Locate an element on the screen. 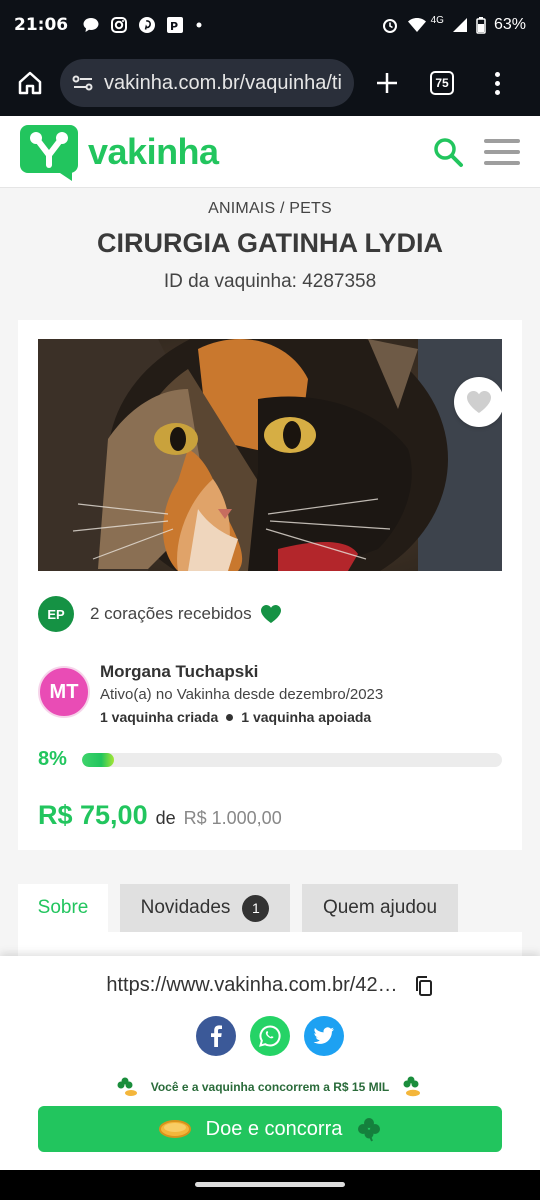 This screenshot has width=540, height=1200. campaign-id: ID da vaquinha: 4287358 is located at coordinates (270, 281).